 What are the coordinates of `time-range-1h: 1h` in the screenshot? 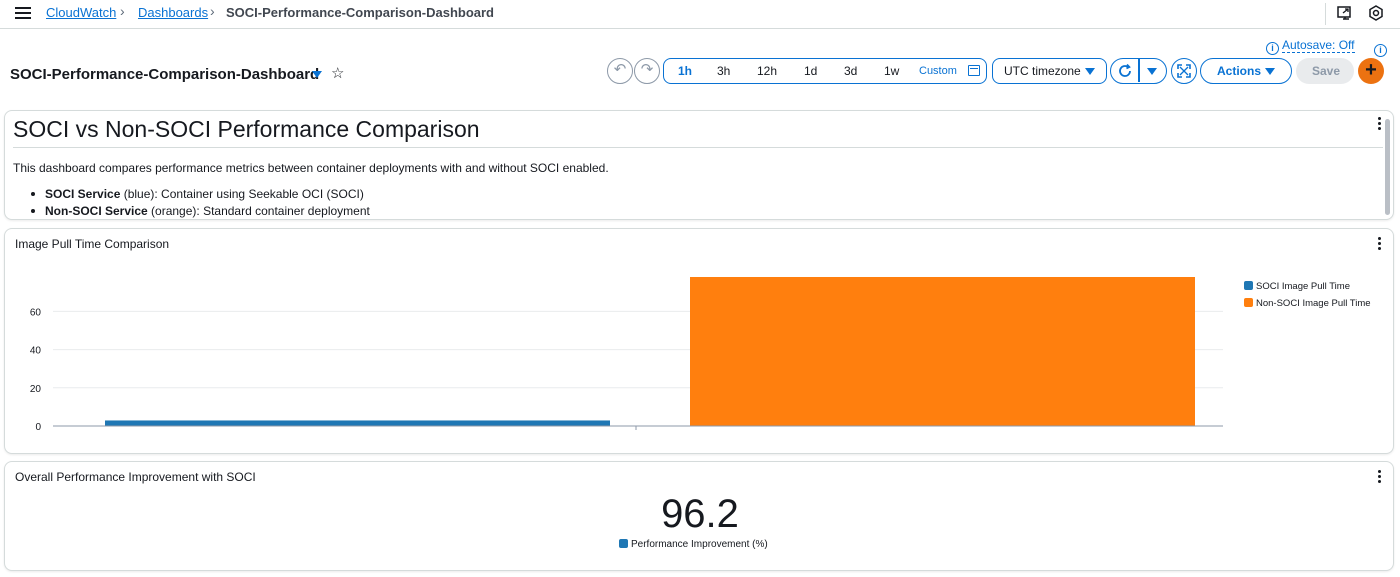 It's located at (685, 71).